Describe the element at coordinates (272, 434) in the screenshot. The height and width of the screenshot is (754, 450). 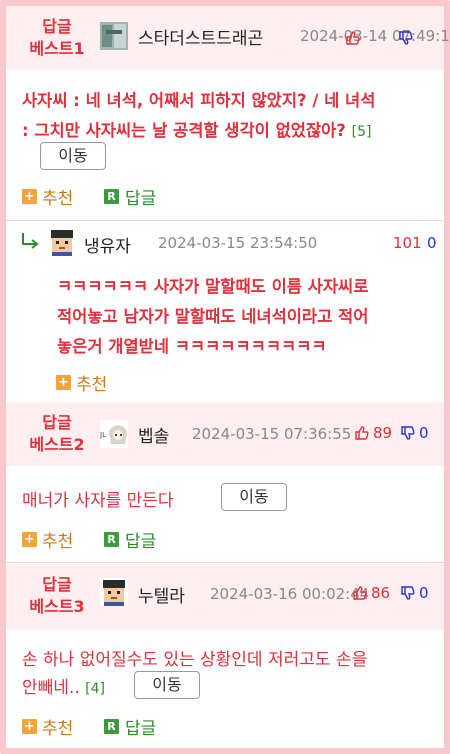
I see `comment-date: 2024-03-15 07:36:55` at that location.